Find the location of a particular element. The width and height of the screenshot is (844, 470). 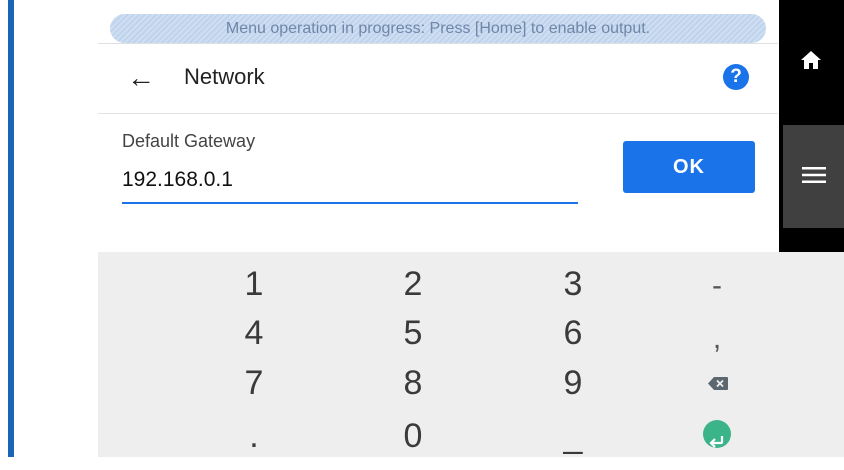

field-label: Default Gateway is located at coordinates (189, 141).